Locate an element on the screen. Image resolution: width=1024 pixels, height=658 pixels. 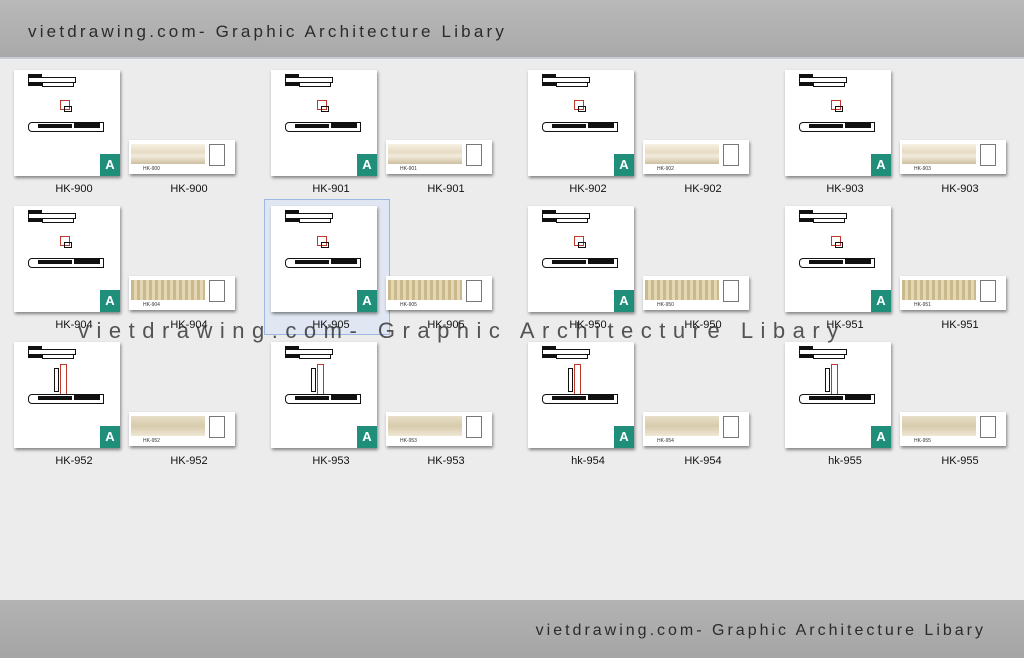
file-item: A HK-950 is located at coordinates (588, 269).